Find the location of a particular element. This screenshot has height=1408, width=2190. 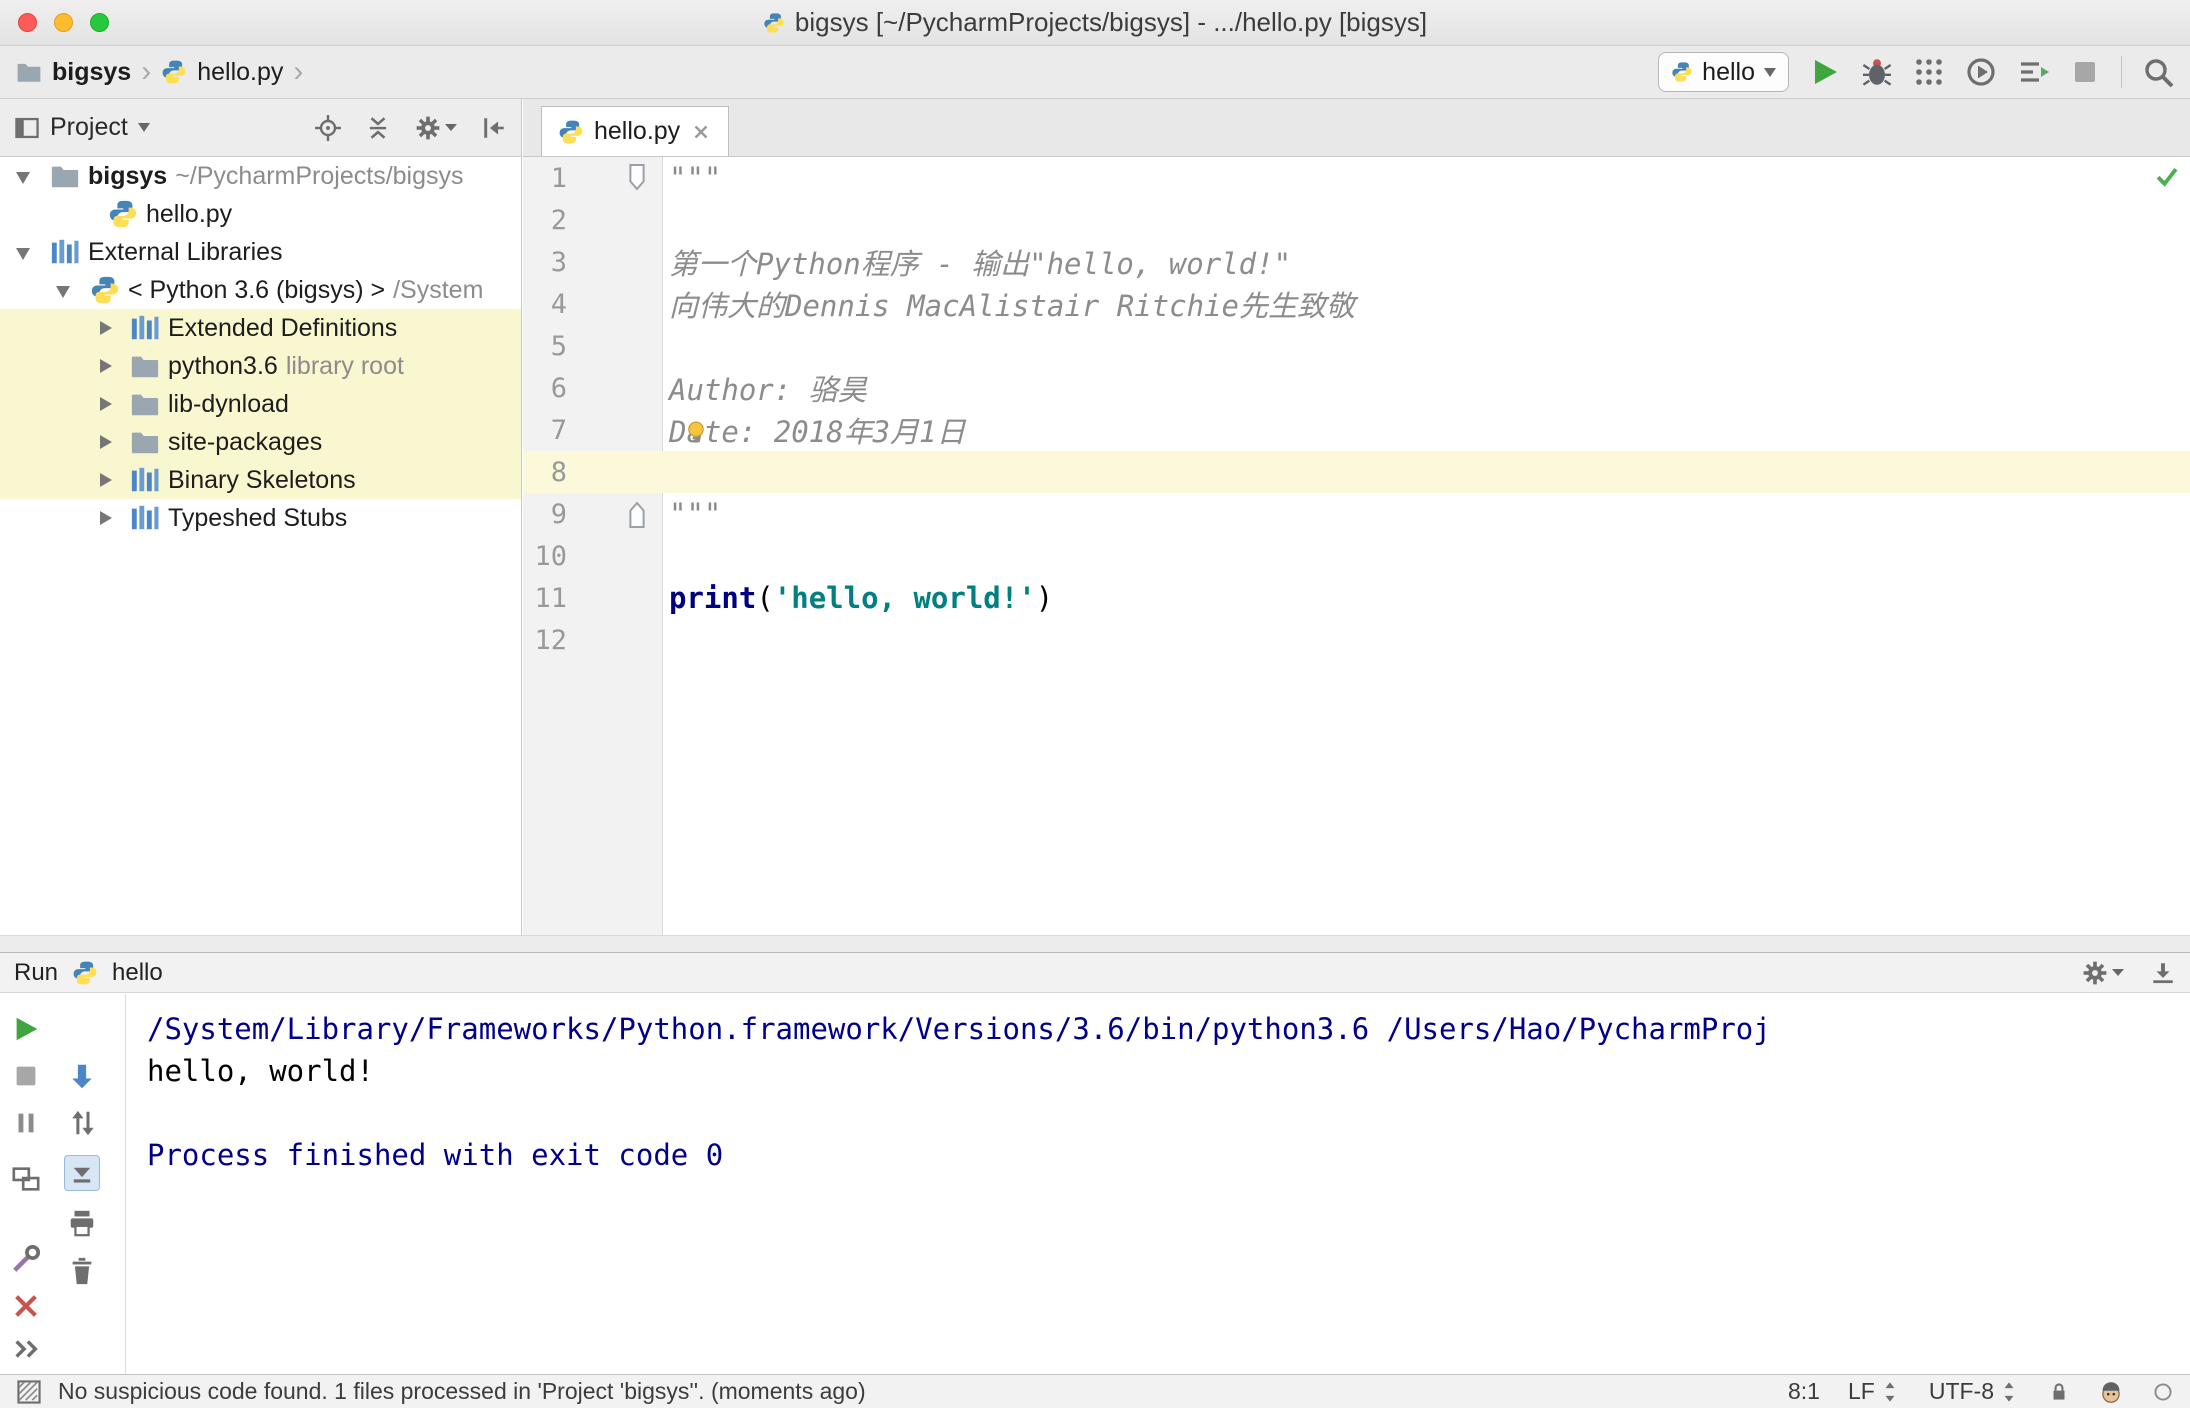

clear-all-button is located at coordinates (82, 1271).